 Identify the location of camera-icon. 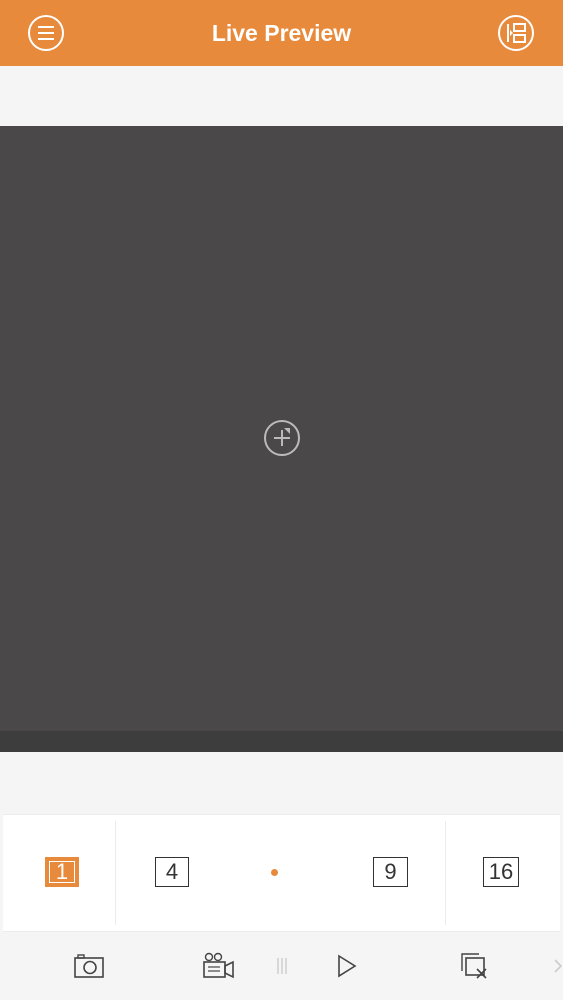
(89, 966).